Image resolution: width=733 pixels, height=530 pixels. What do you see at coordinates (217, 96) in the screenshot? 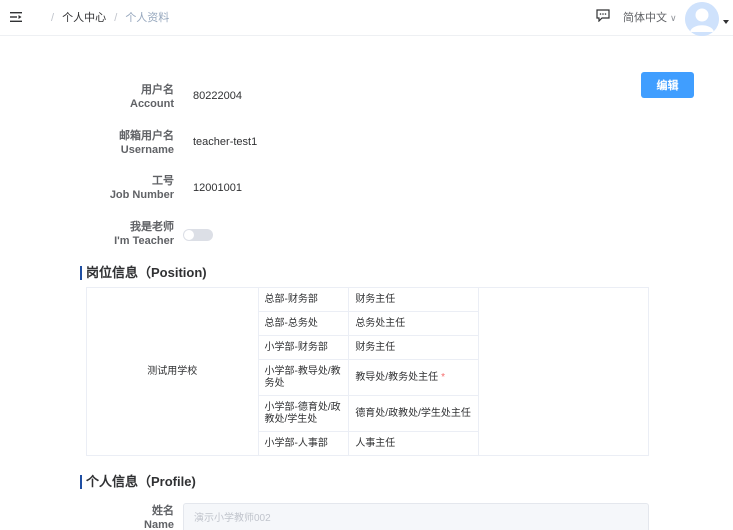
I see `account-value: 80222004` at bounding box center [217, 96].